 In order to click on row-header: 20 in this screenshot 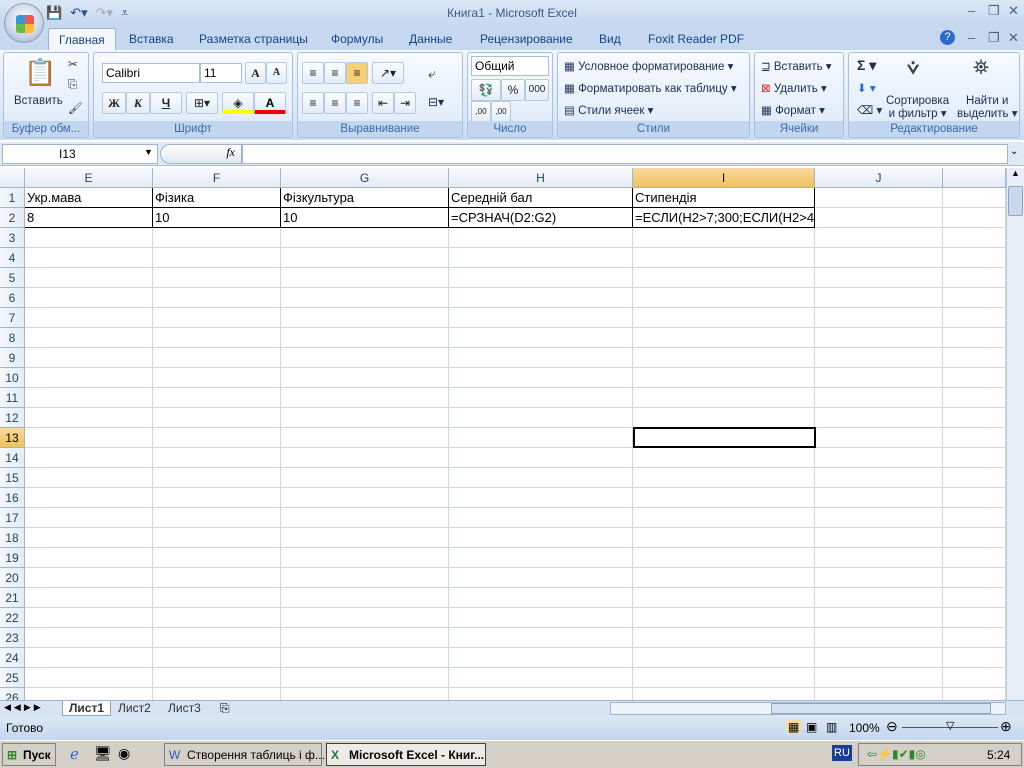, I will do `click(12, 578)`.